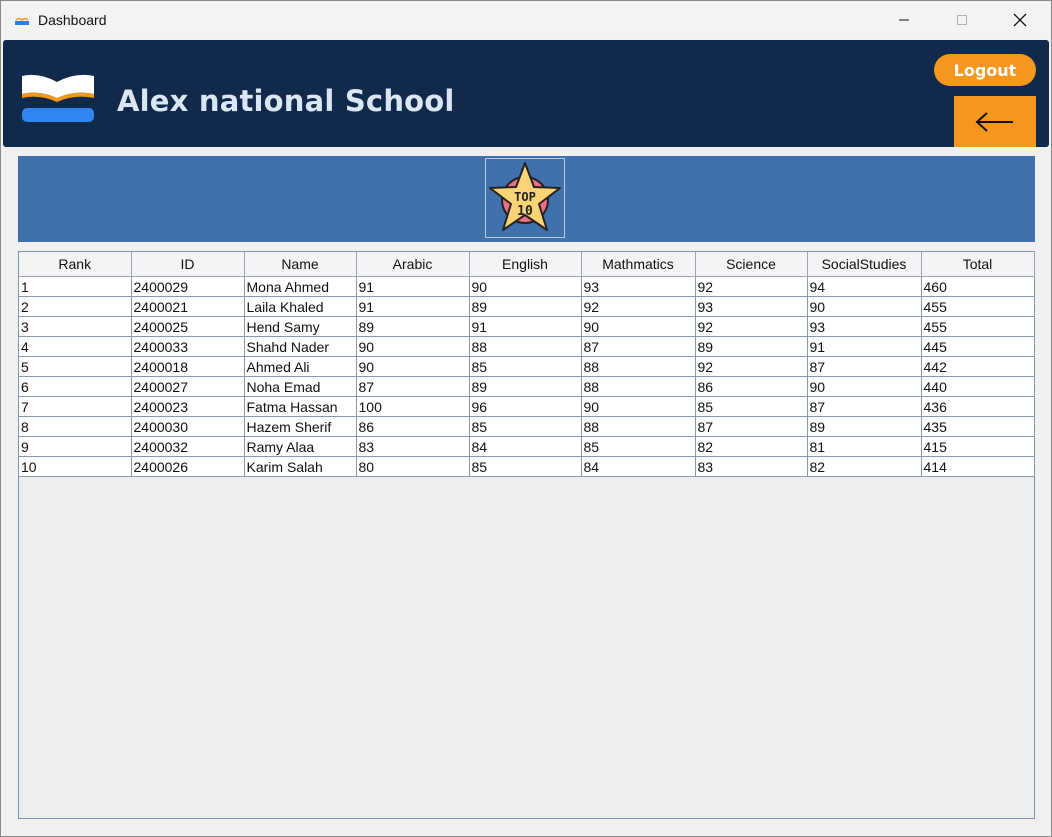 This screenshot has width=1052, height=837. Describe the element at coordinates (1020, 20) in the screenshot. I see `close-button` at that location.